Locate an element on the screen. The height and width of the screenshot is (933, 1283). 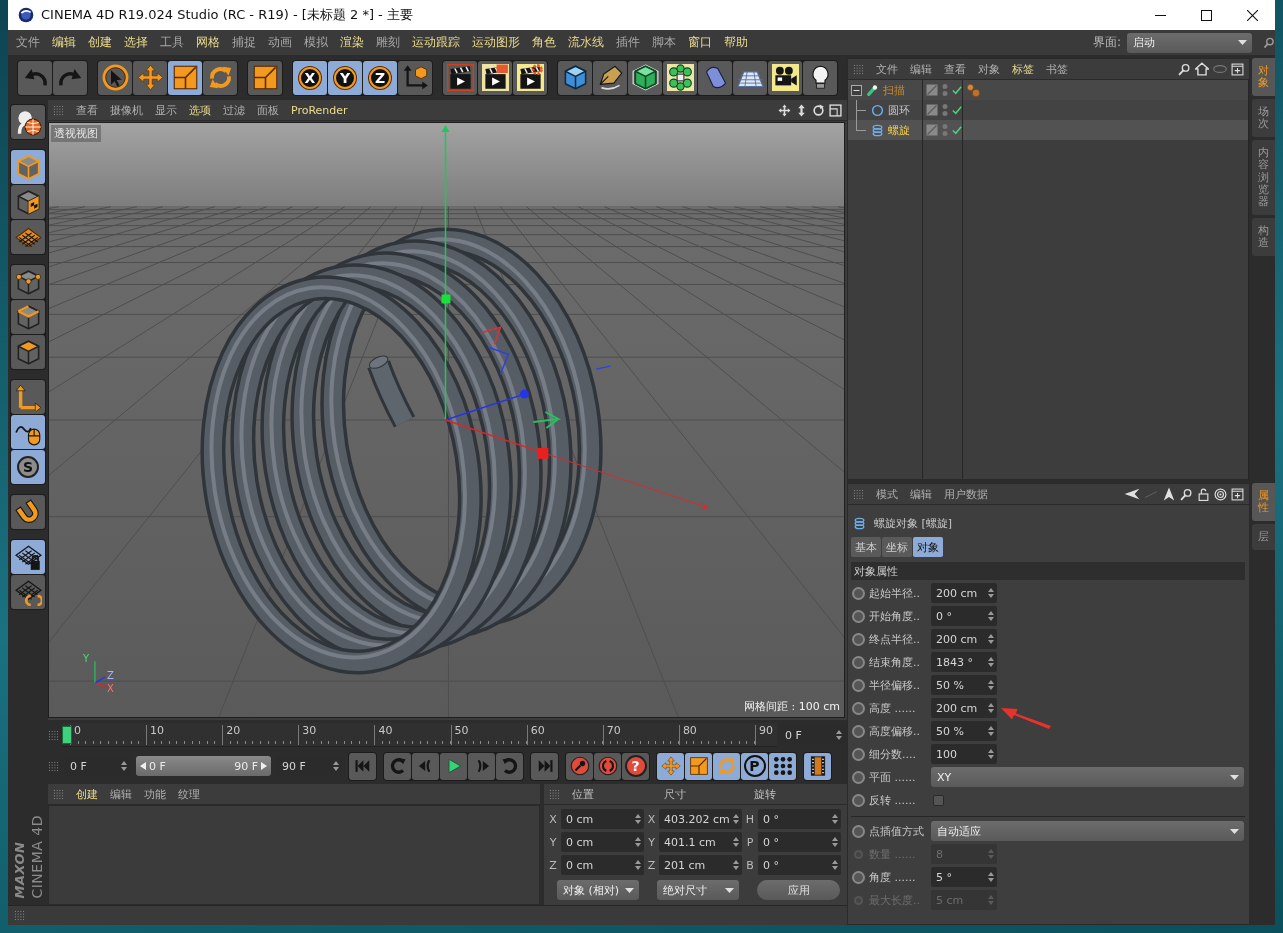
scale-tool-button is located at coordinates (185, 77).